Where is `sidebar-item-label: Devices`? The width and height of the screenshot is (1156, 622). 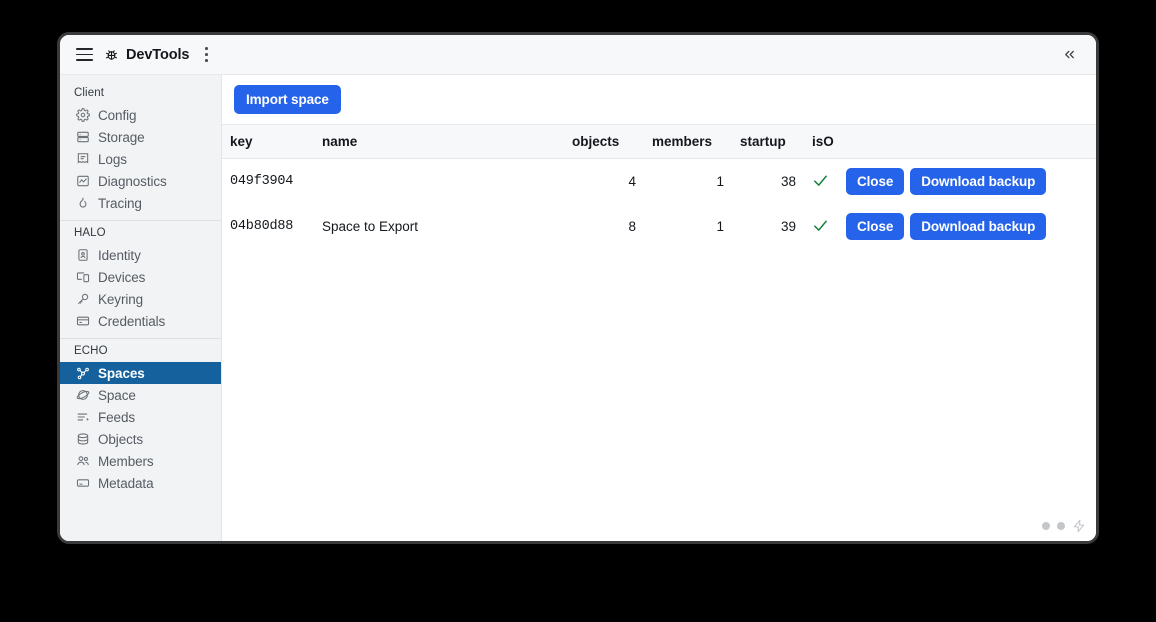
sidebar-item-label: Devices is located at coordinates (122, 277).